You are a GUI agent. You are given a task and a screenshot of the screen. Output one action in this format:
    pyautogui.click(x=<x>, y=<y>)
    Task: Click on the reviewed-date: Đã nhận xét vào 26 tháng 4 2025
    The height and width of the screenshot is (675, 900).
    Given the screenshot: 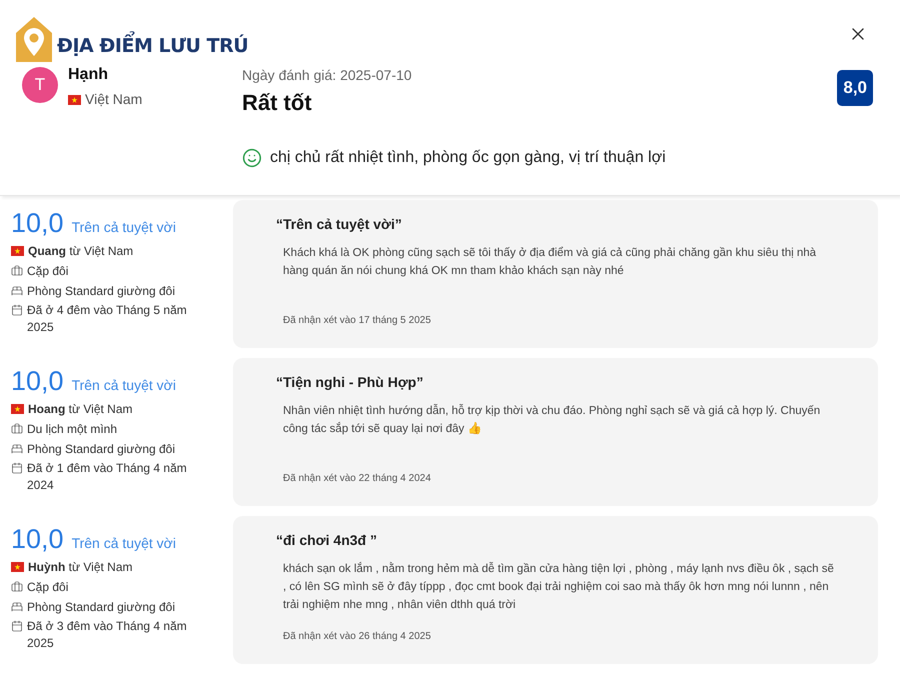 What is the action you would take?
    pyautogui.click(x=357, y=637)
    